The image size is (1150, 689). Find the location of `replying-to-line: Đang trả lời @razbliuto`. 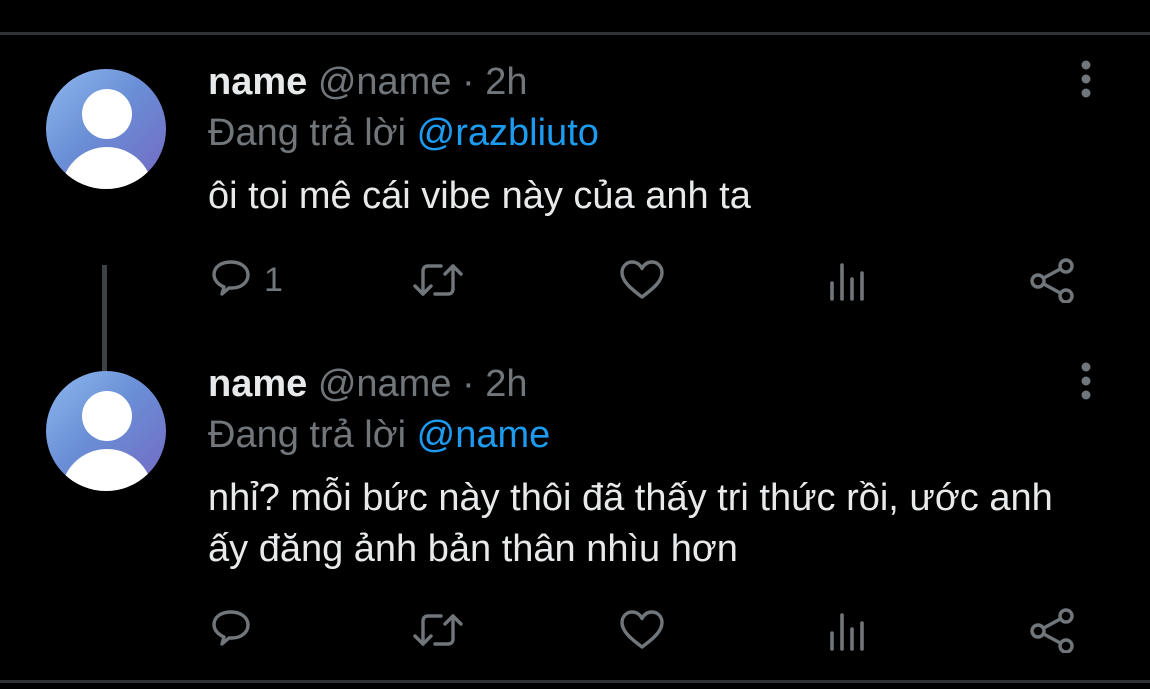

replying-to-line: Đang trả lời @razbliuto is located at coordinates (403, 133).